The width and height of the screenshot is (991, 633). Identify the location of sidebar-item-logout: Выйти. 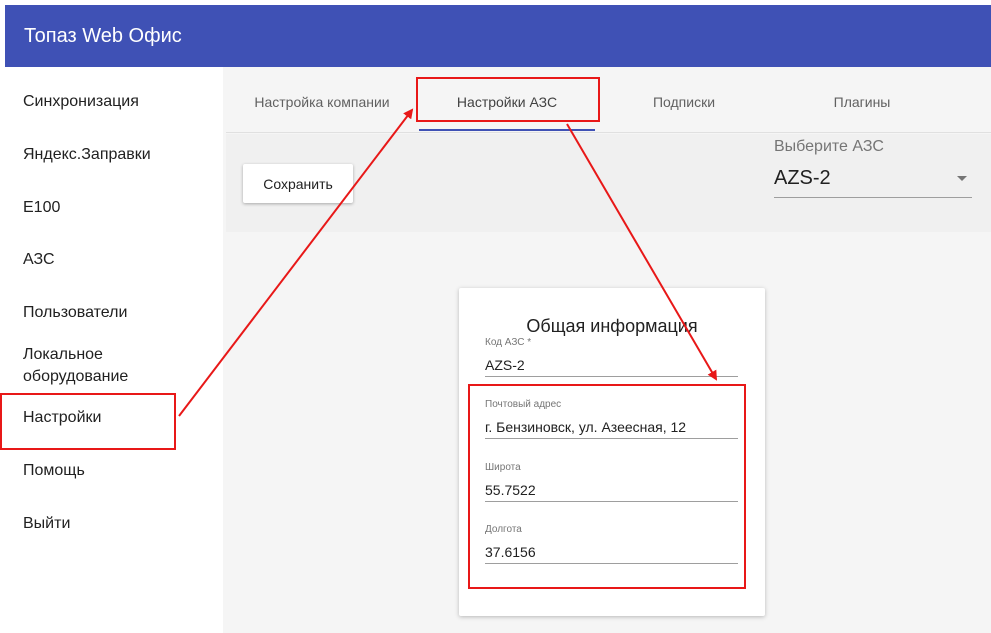
(46, 524).